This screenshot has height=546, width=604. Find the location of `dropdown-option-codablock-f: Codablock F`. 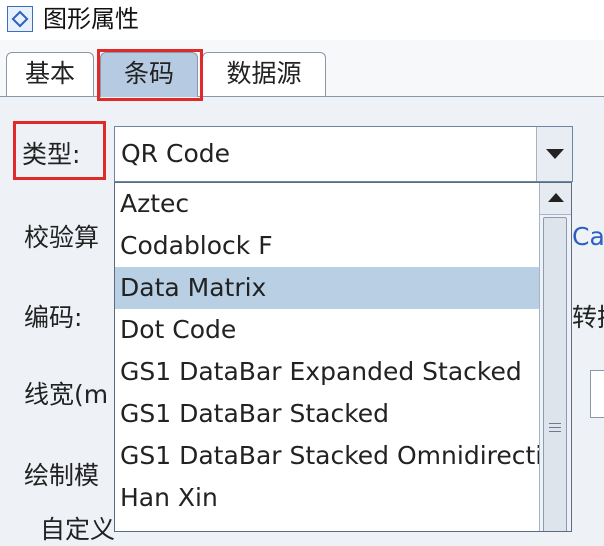

dropdown-option-codablock-f: Codablock F is located at coordinates (327, 246).